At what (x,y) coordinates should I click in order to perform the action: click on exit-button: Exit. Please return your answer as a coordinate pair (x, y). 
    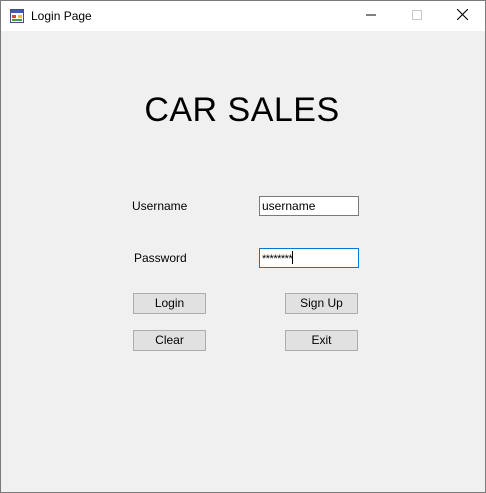
    Looking at the image, I should click on (321, 340).